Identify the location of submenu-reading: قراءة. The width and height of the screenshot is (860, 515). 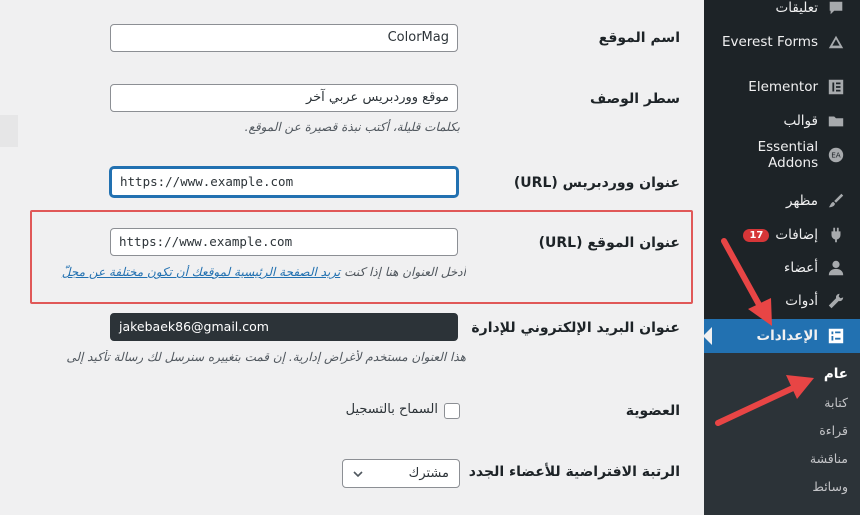
(833, 430).